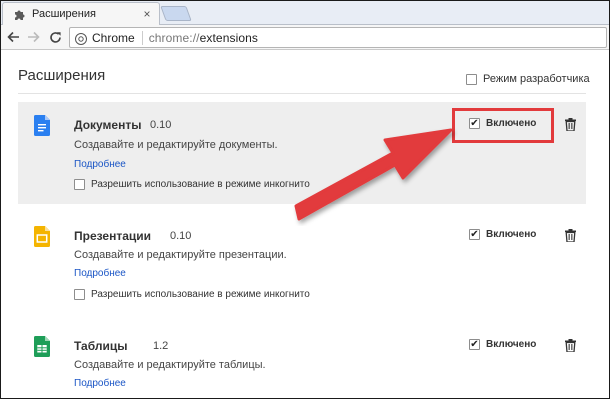  I want to click on extension-description: Создавайте и редактируйте документы., so click(176, 145).